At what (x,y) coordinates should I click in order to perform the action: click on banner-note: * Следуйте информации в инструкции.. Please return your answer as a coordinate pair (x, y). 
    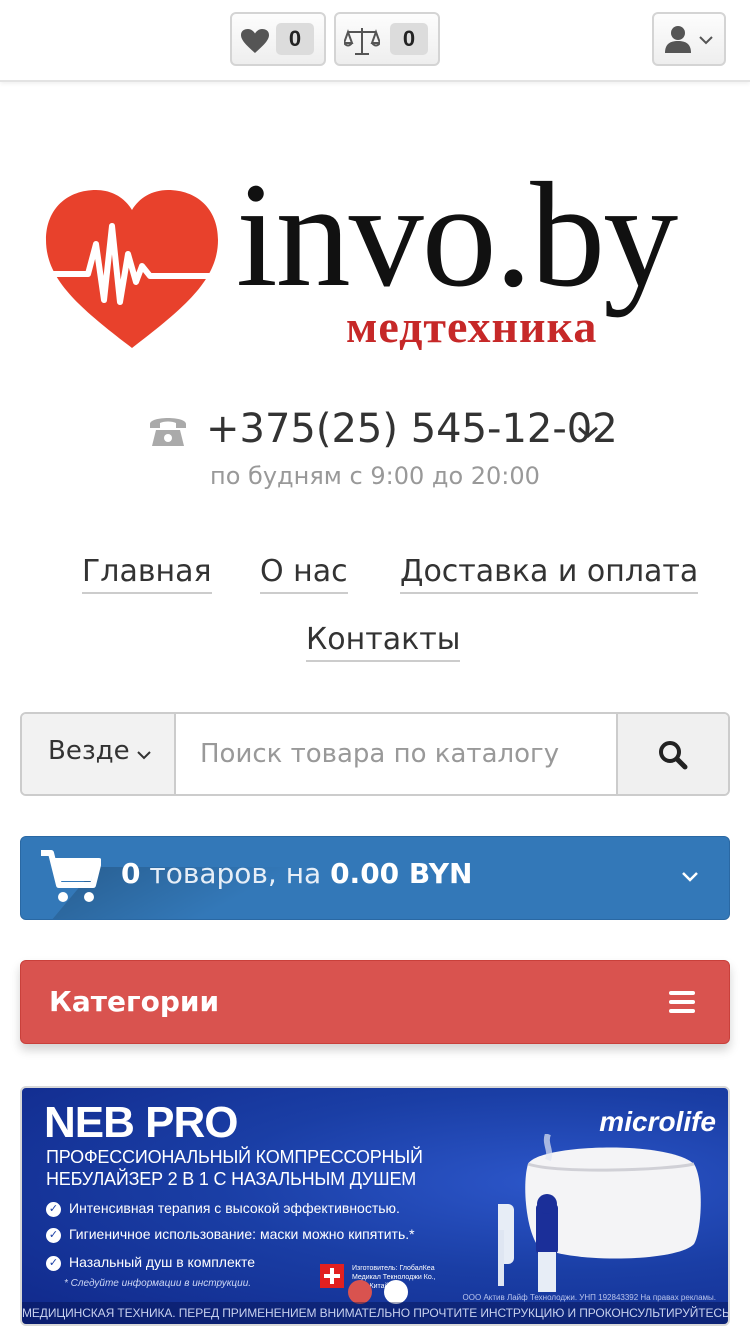
    Looking at the image, I should click on (158, 1283).